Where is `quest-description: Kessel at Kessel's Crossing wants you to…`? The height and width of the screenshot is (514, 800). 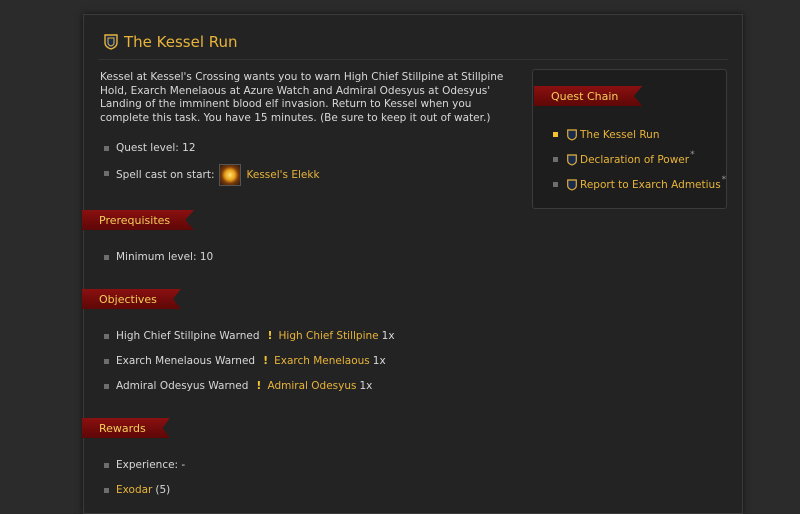
quest-description: Kessel at Kessel's Crossing wants you to… is located at coordinates (302, 97).